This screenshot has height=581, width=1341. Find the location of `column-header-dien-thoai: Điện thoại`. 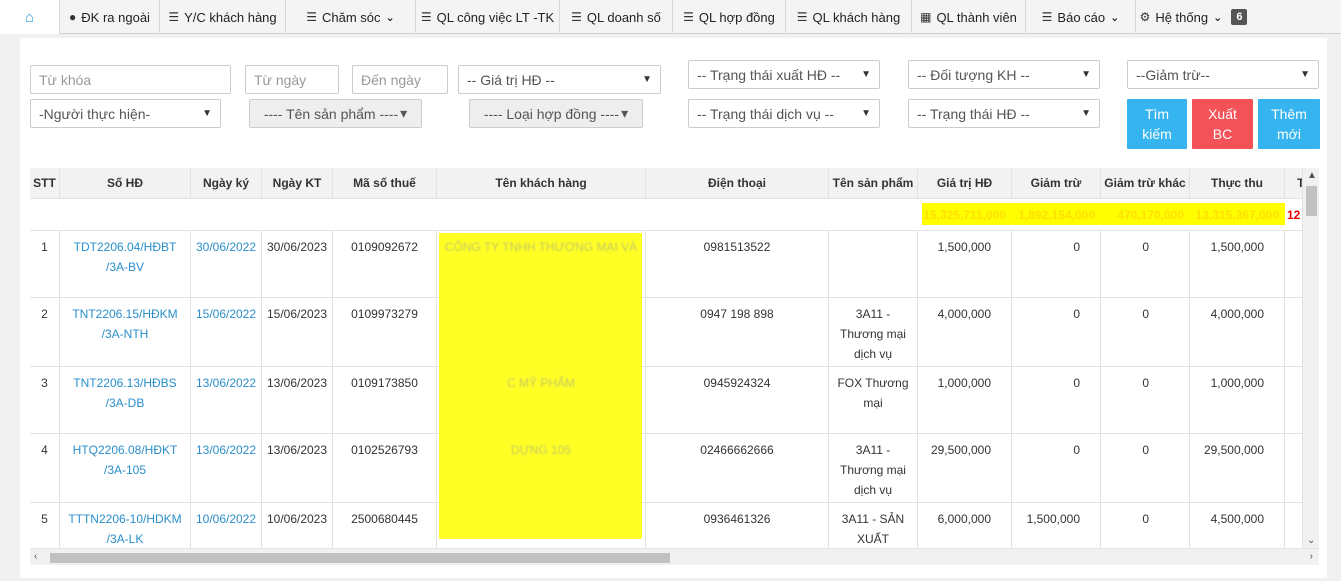

column-header-dien-thoai: Điện thoại is located at coordinates (737, 183).